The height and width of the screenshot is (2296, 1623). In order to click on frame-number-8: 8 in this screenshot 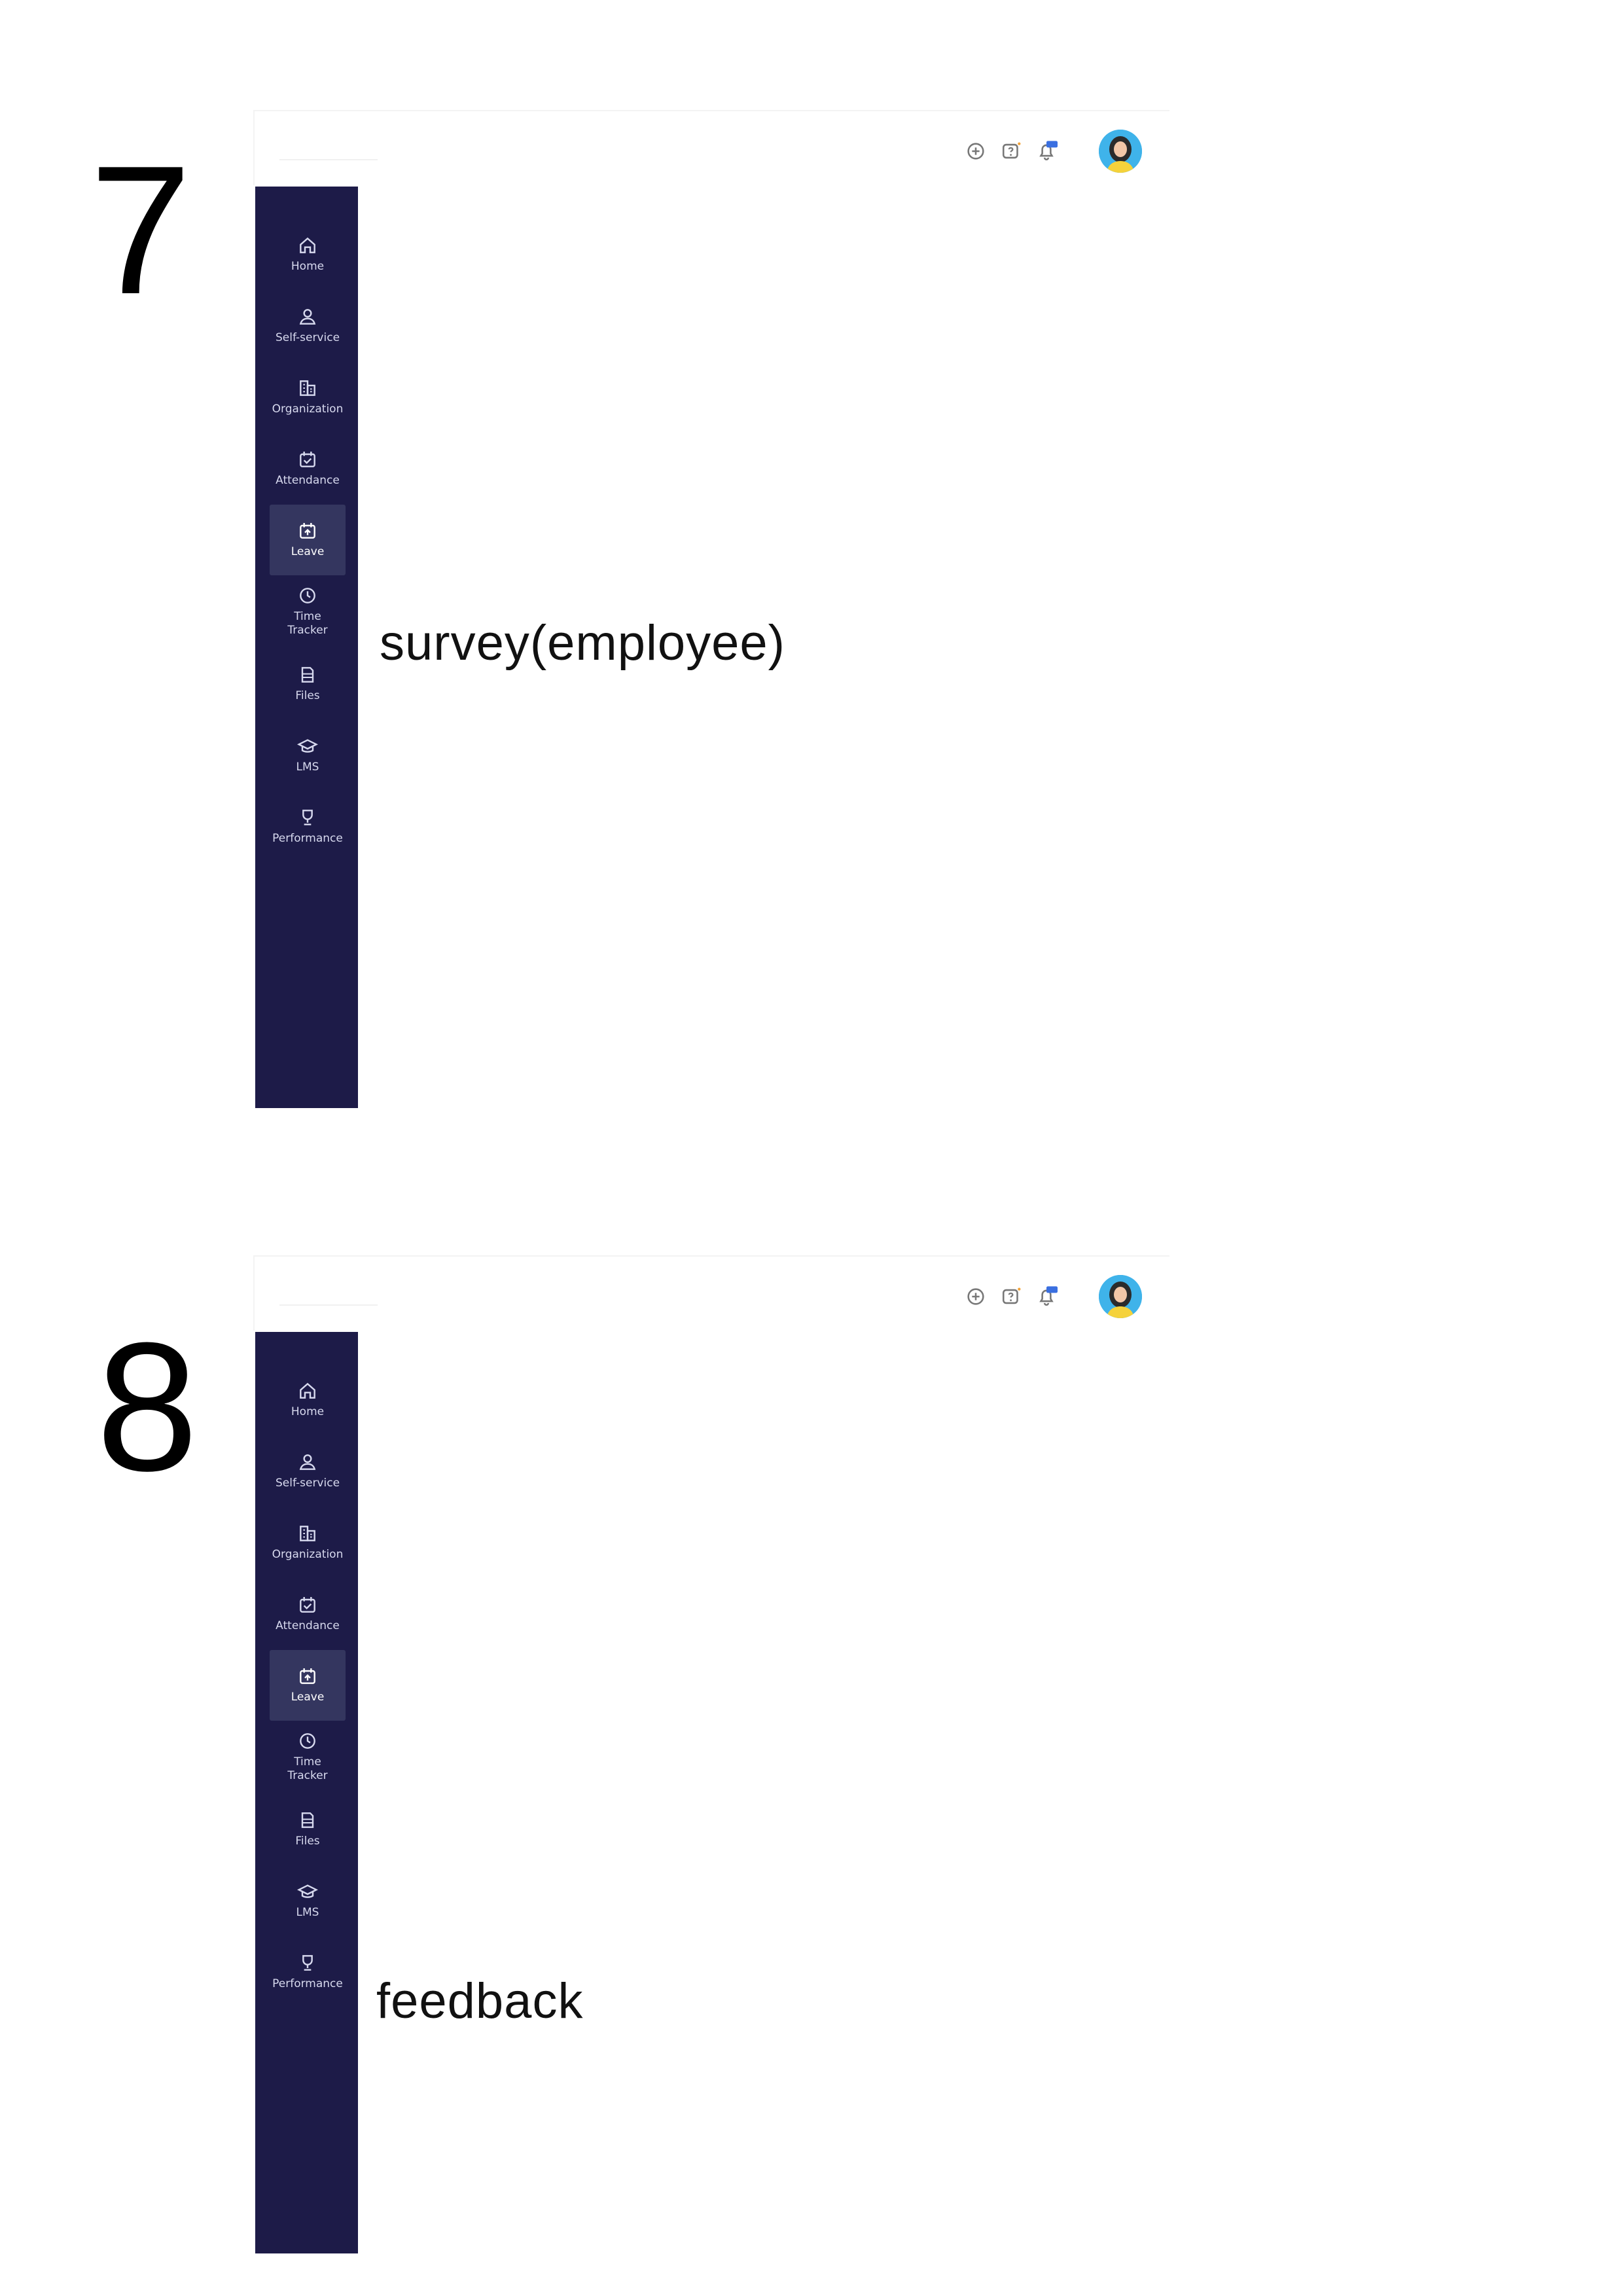, I will do `click(147, 1407)`.